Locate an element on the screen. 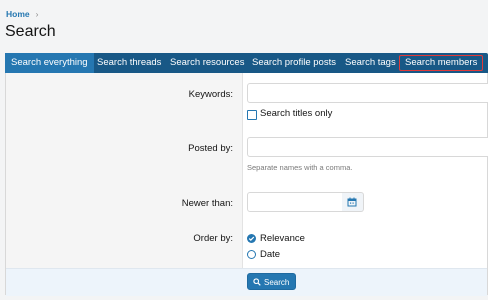 The height and width of the screenshot is (300, 488). order-relevance-radio is located at coordinates (251, 238).